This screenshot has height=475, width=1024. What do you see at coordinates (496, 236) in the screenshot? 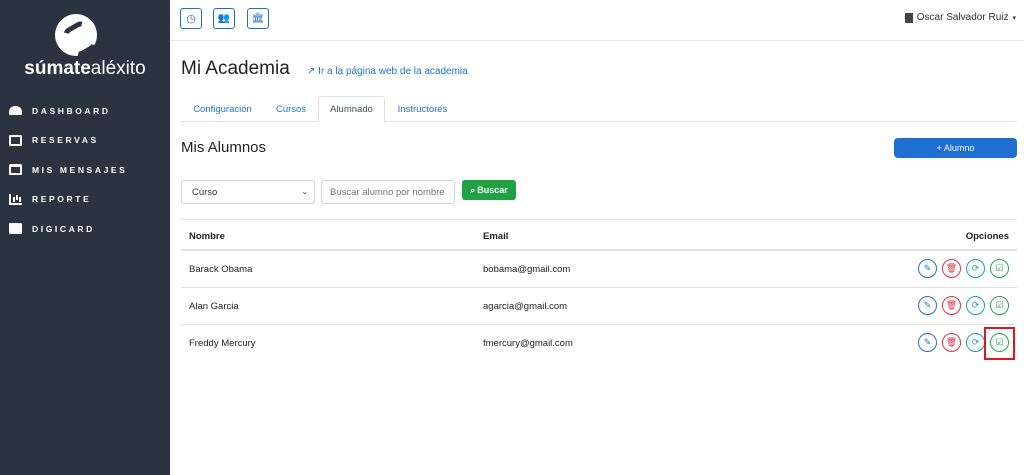
I see `column-header-email: Email` at bounding box center [496, 236].